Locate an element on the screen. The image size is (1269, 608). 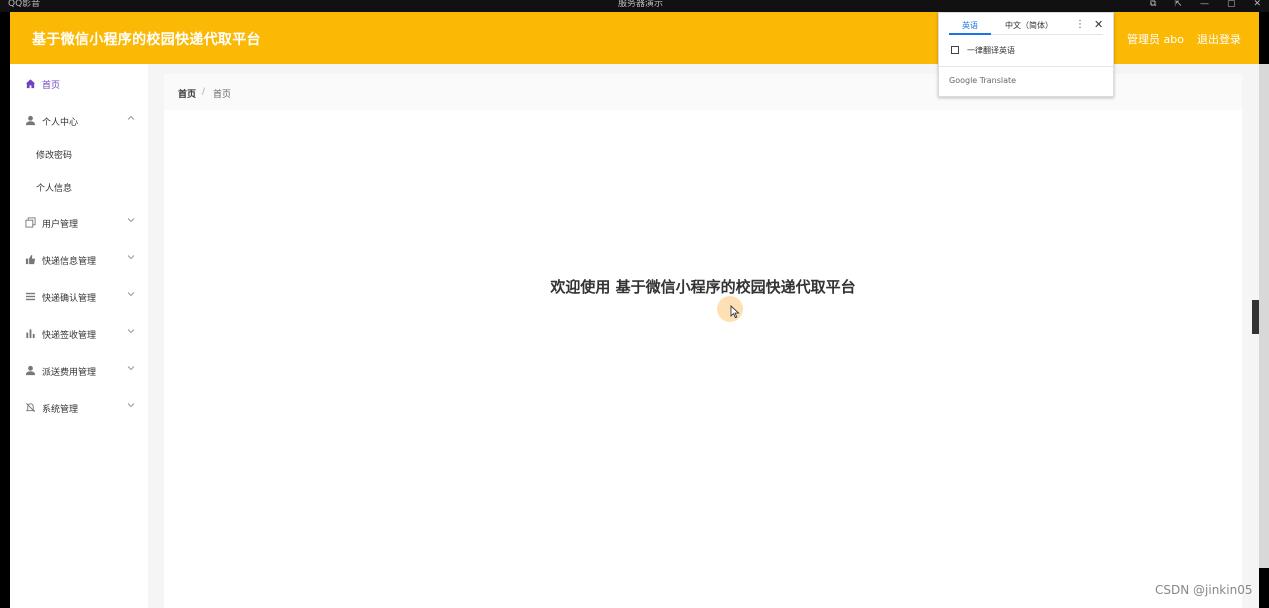
list-icon is located at coordinates (30, 296).